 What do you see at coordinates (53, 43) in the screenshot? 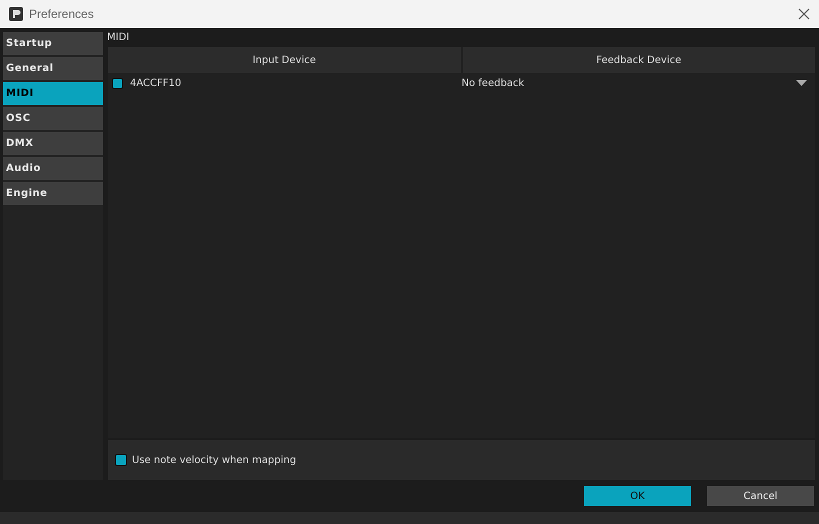
I see `sidebar-item: Startup` at bounding box center [53, 43].